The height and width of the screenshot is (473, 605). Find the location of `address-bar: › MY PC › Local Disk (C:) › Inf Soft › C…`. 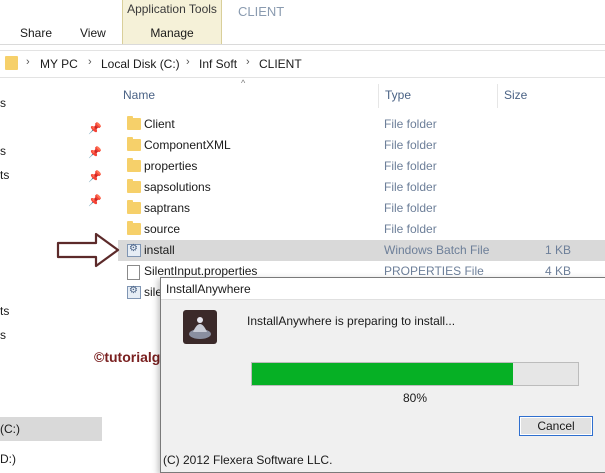

address-bar: › MY PC › Local Disk (C:) › Inf Soft › C… is located at coordinates (302, 64).